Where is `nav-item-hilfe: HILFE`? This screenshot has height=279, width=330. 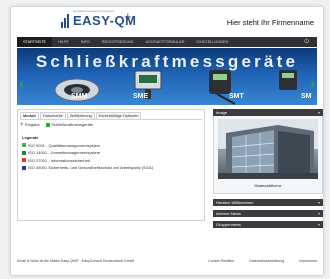 nav-item-hilfe: HILFE is located at coordinates (63, 42).